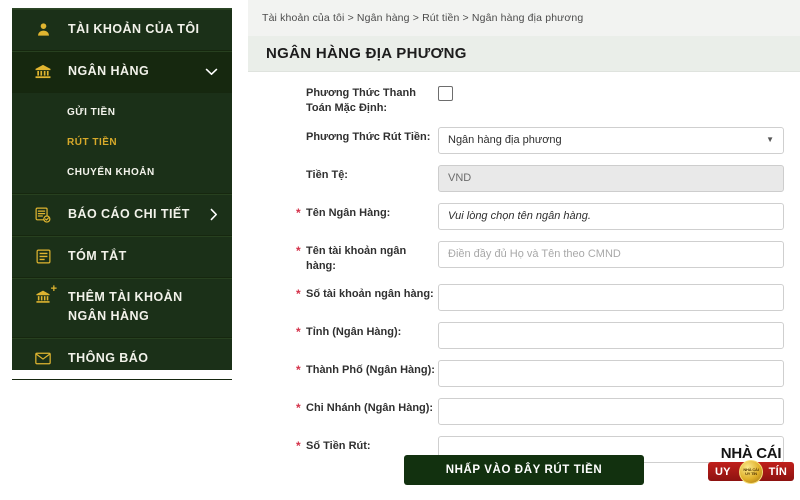 The width and height of the screenshot is (800, 500). What do you see at coordinates (356, 258) in the screenshot?
I see `field-label-text: Tên tài khoản ngân hàng:` at bounding box center [356, 258].